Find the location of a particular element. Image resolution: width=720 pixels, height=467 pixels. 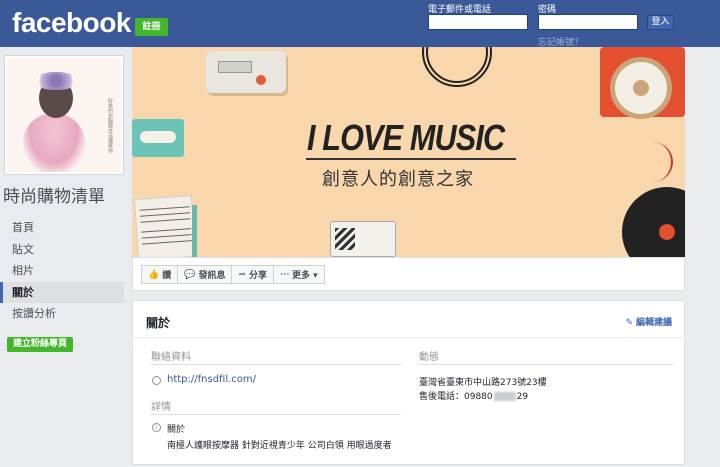

facebook-logo: facebook is located at coordinates (71, 23).